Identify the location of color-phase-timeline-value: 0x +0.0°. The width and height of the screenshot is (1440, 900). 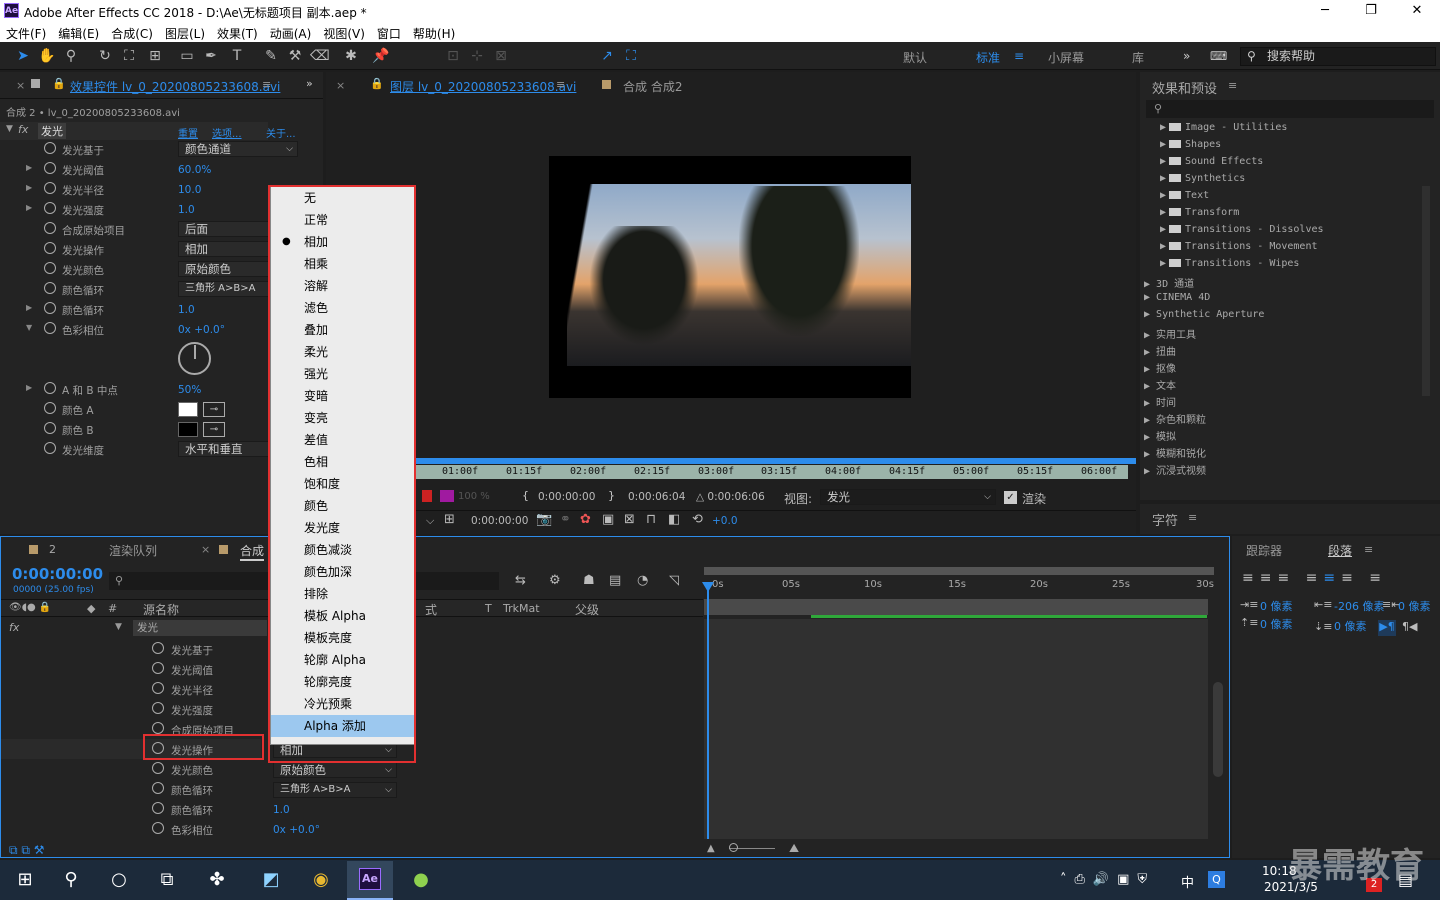
(296, 830).